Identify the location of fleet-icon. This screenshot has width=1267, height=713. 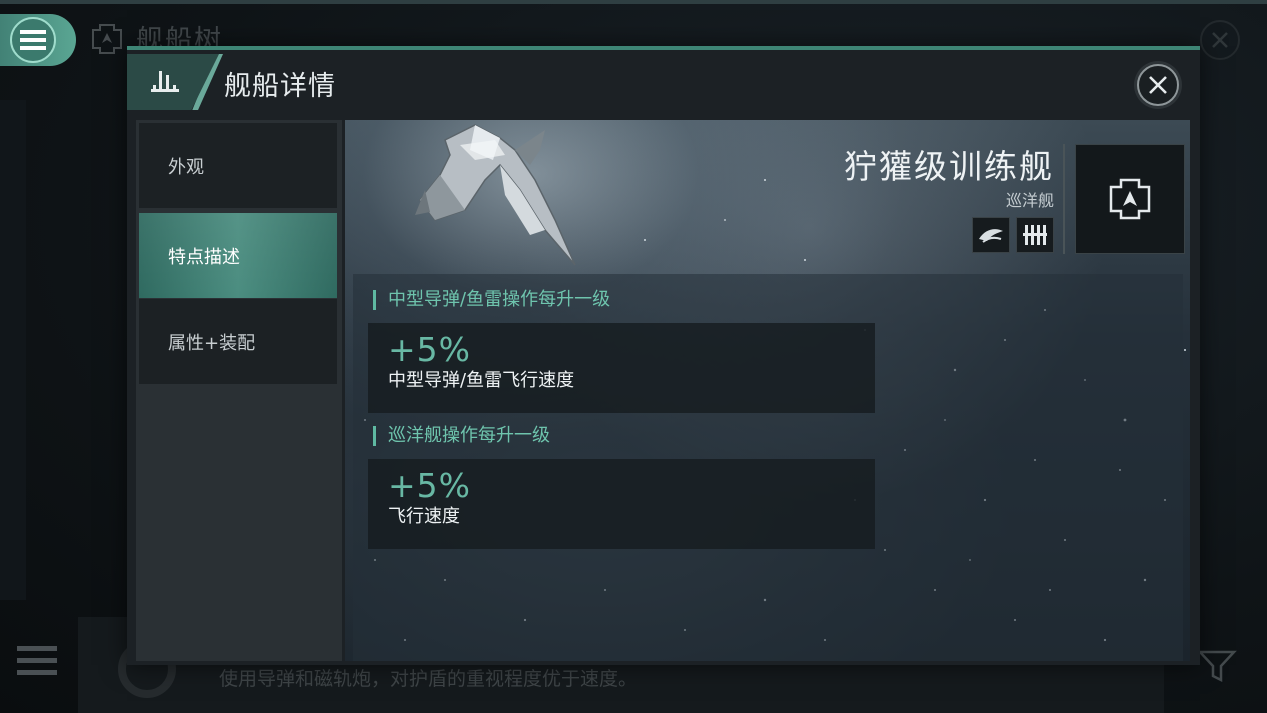
(165, 81).